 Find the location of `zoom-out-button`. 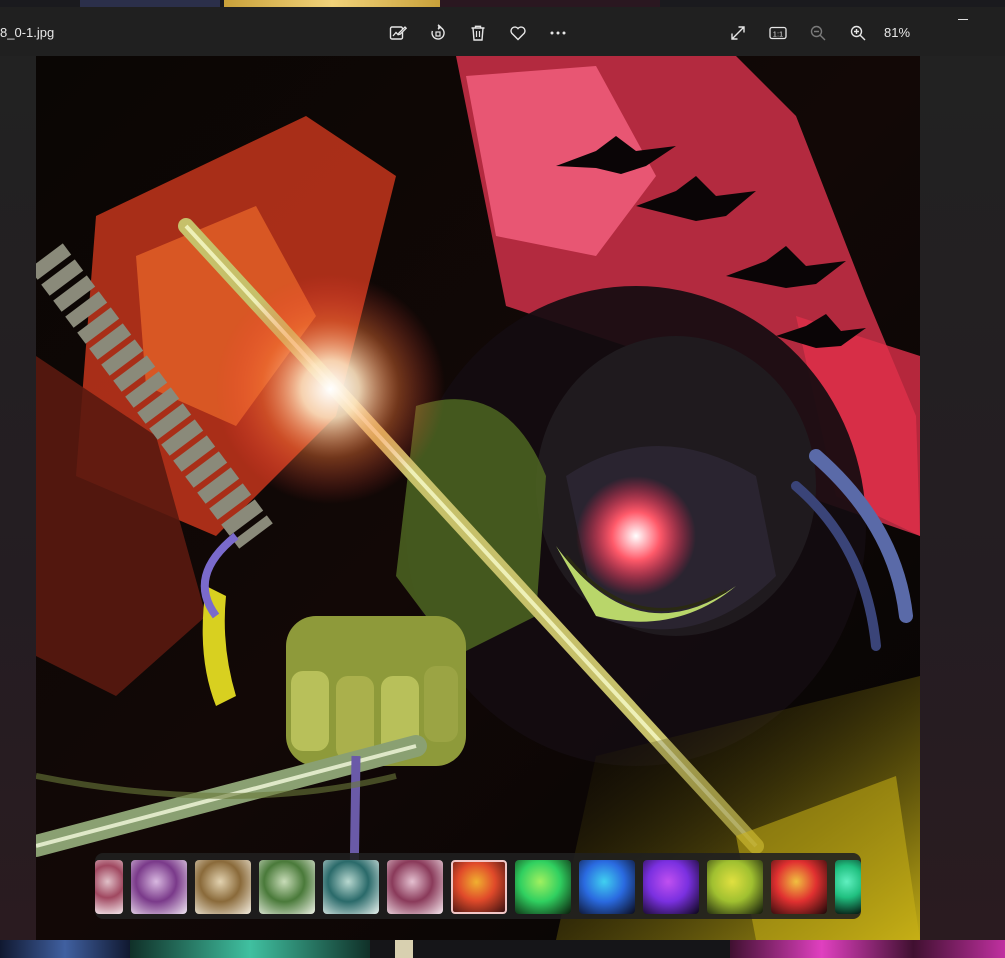

zoom-out-button is located at coordinates (818, 33).